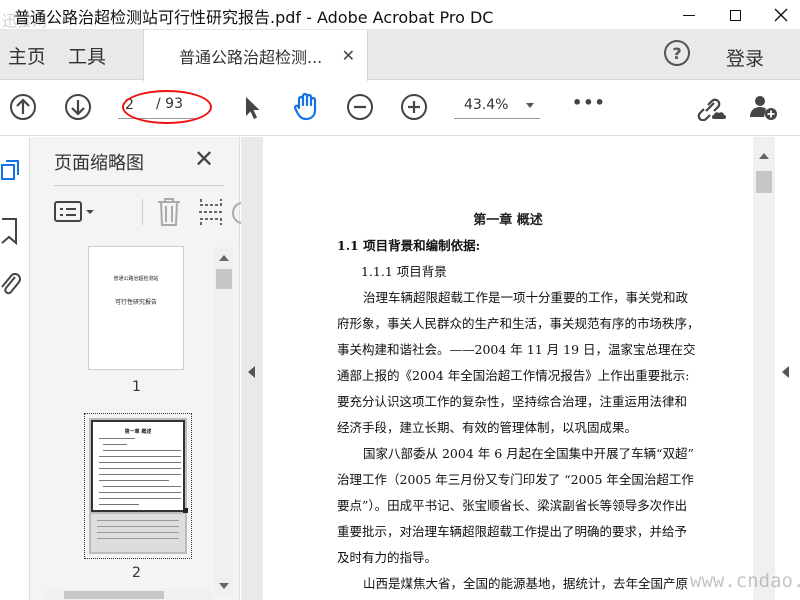 This screenshot has width=800, height=600. Describe the element at coordinates (167, 107) in the screenshot. I see `page-number-highlight-ellipse` at that location.